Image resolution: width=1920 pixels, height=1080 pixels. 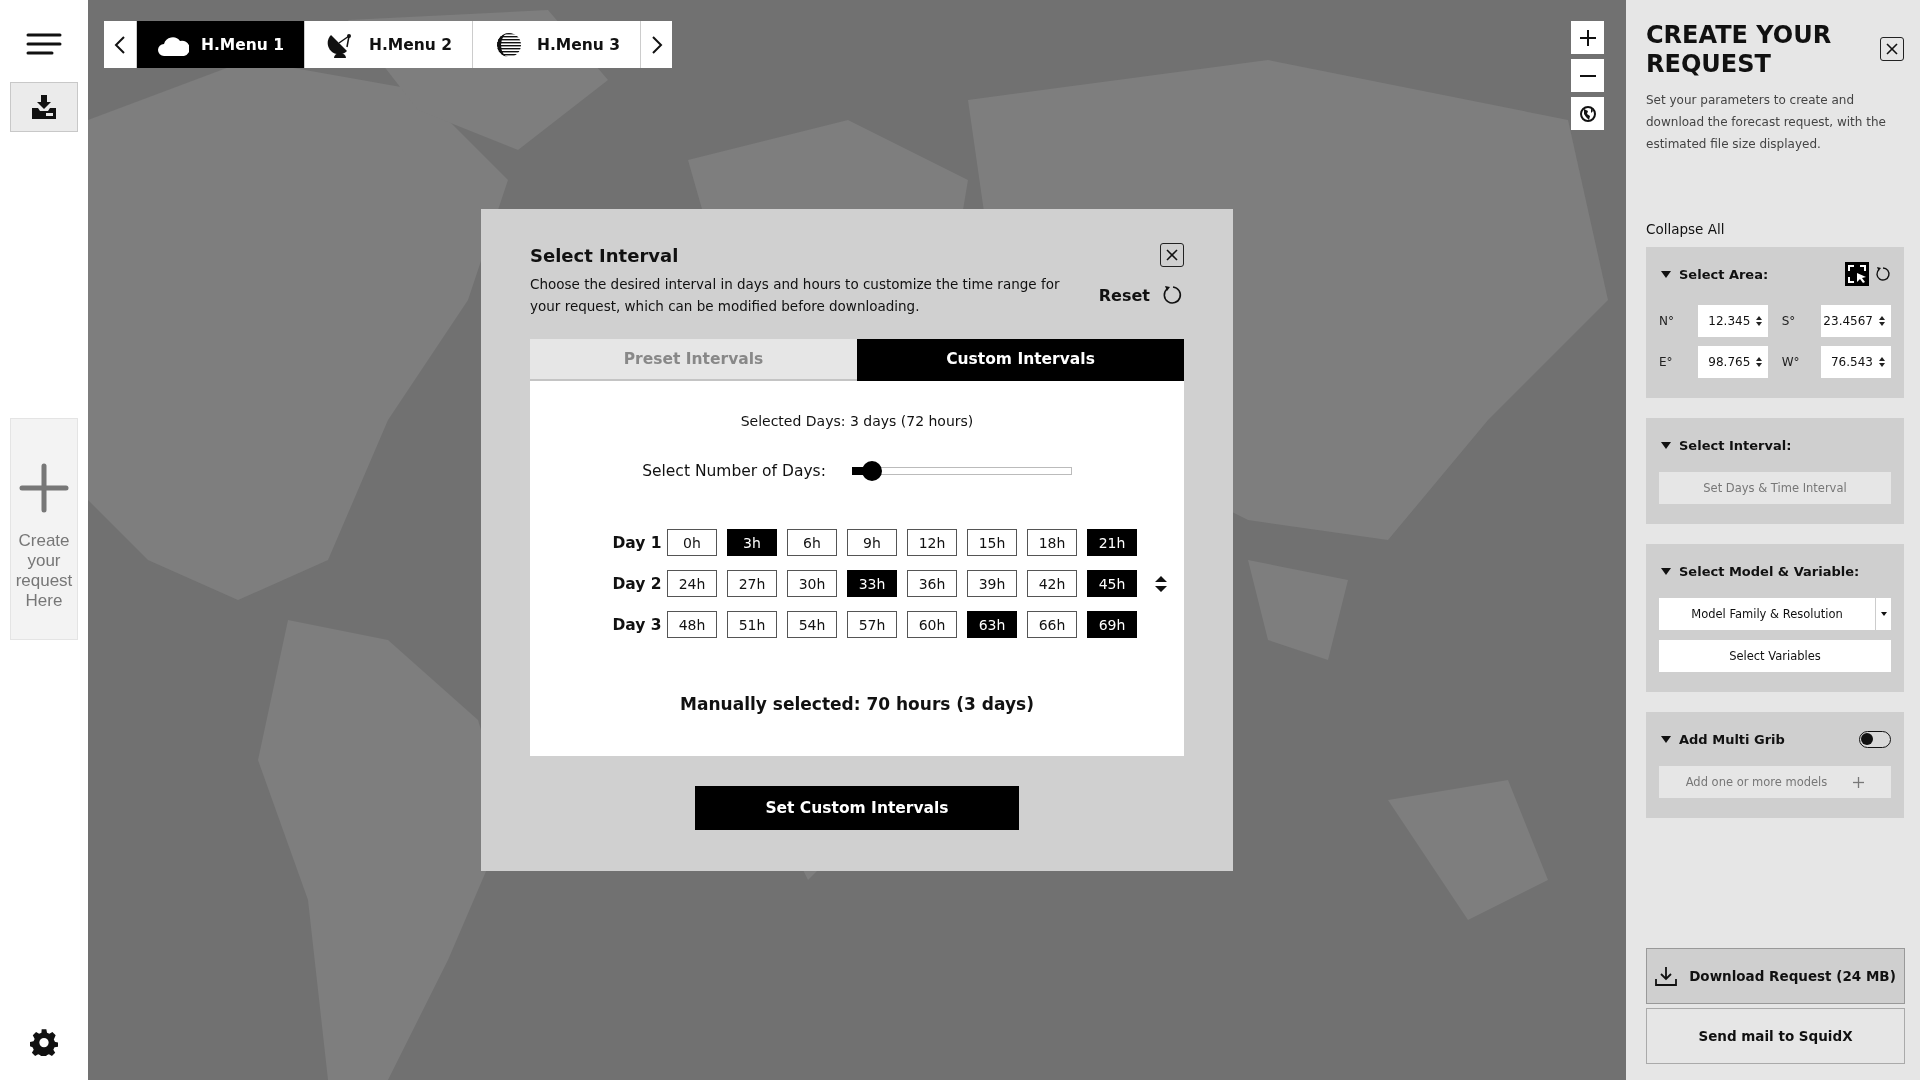 I want to click on hour-toggle: 12h, so click(x=932, y=542).